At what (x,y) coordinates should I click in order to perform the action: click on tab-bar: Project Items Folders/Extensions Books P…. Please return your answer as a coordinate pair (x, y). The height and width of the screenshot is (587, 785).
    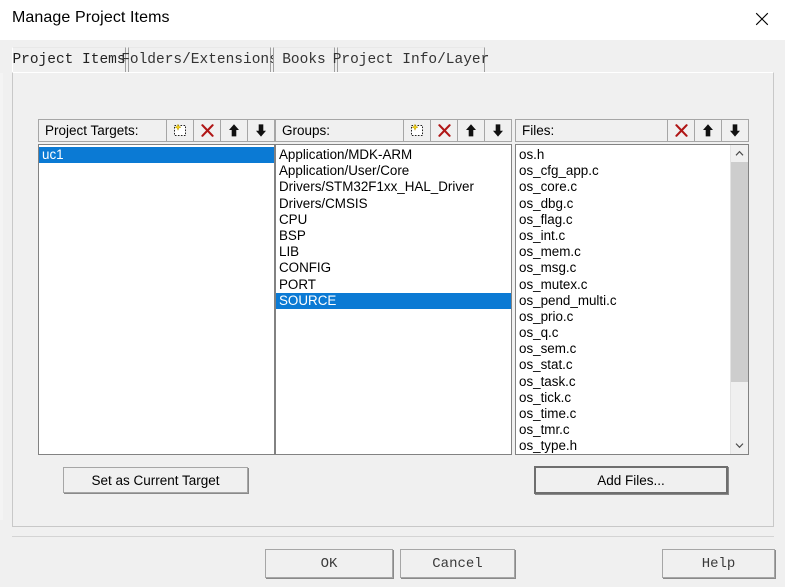
    Looking at the image, I should click on (392, 56).